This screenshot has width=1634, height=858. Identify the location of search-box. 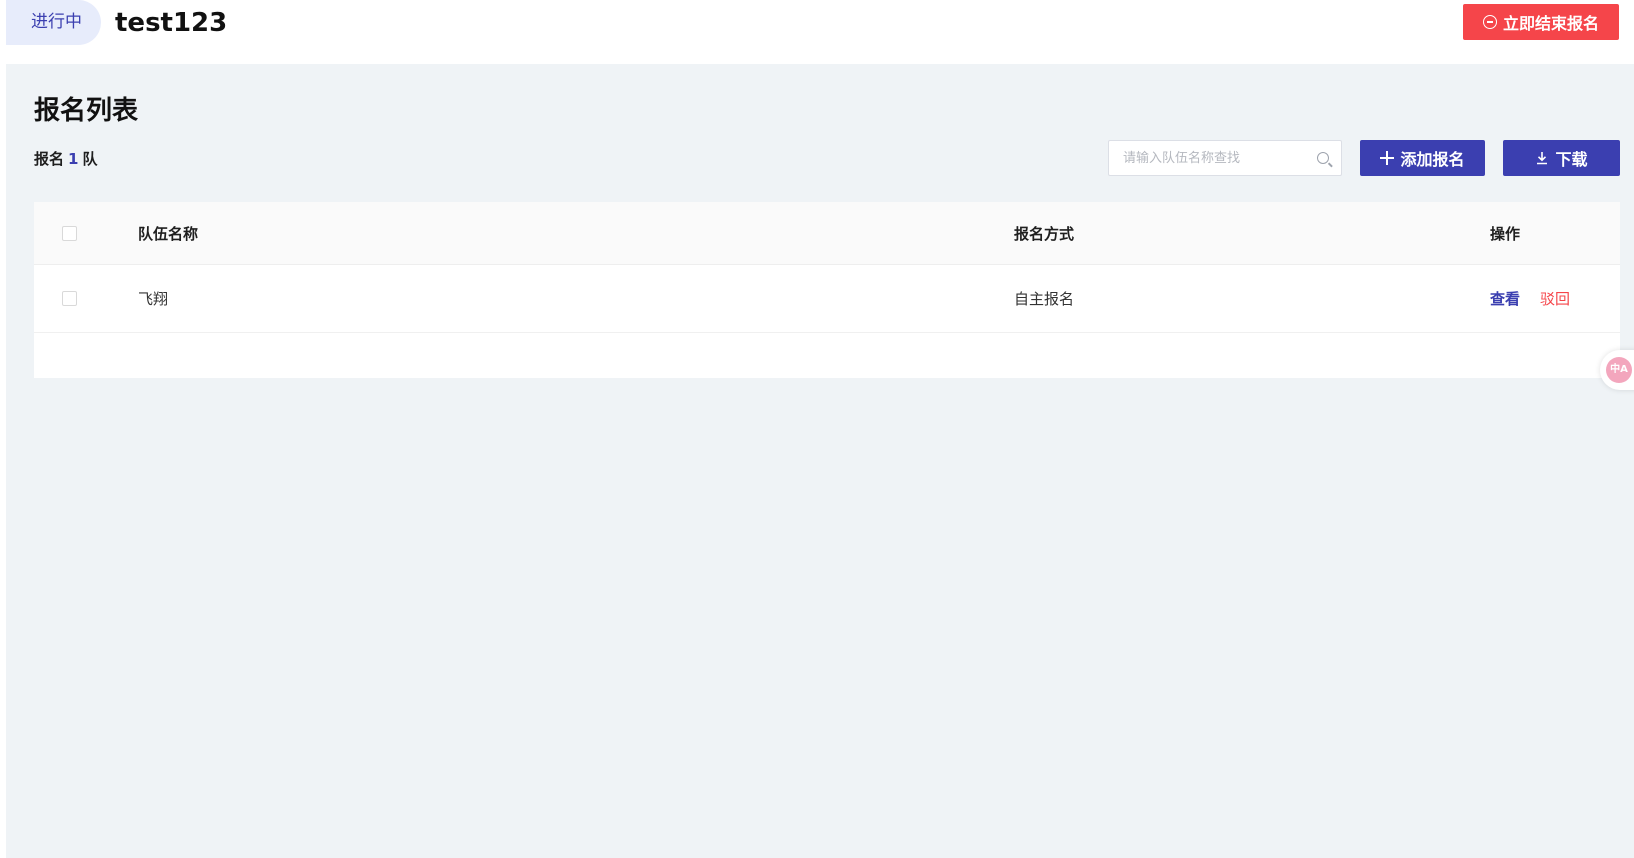
(1225, 158).